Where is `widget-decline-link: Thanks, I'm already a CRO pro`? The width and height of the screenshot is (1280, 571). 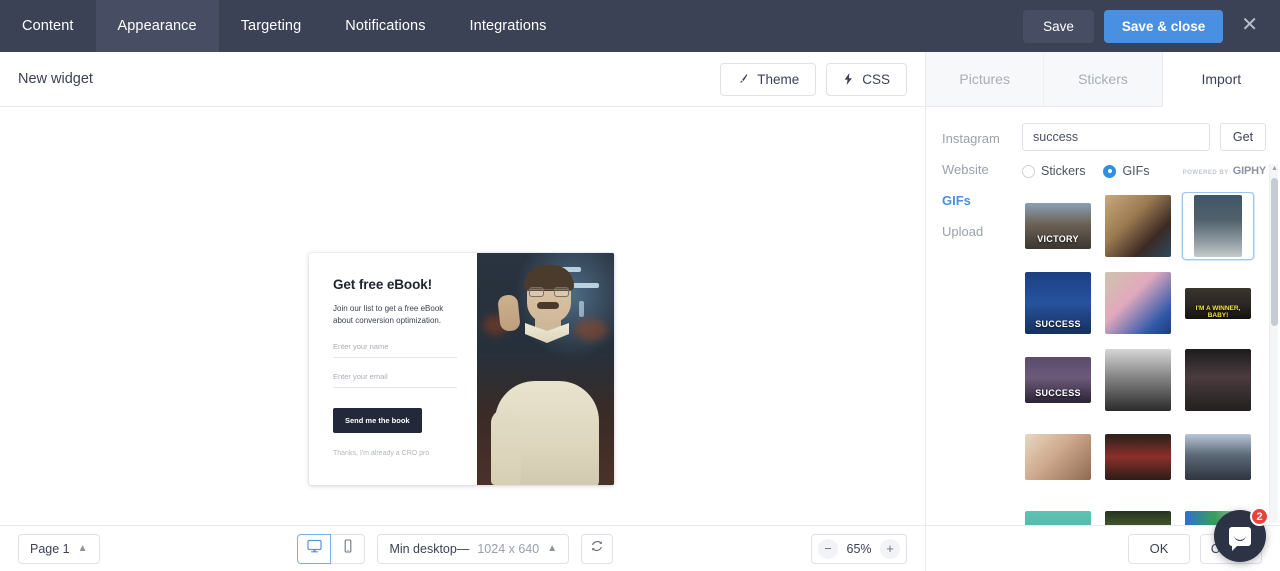 widget-decline-link: Thanks, I'm already a CRO pro is located at coordinates (395, 453).